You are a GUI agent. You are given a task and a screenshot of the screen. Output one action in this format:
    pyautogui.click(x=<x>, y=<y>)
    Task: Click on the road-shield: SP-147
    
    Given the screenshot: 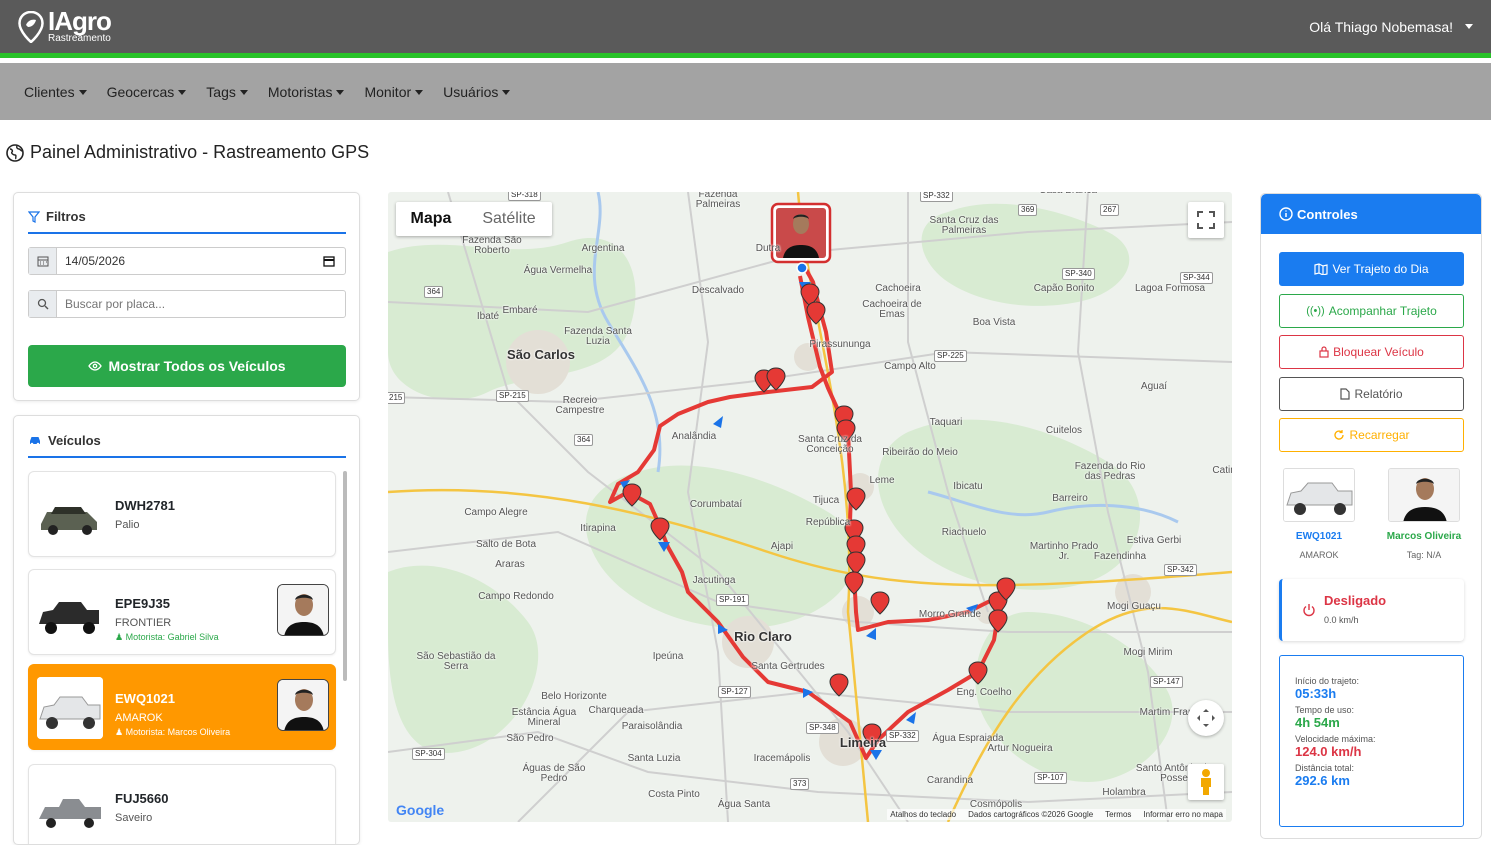 What is the action you would take?
    pyautogui.click(x=1166, y=682)
    